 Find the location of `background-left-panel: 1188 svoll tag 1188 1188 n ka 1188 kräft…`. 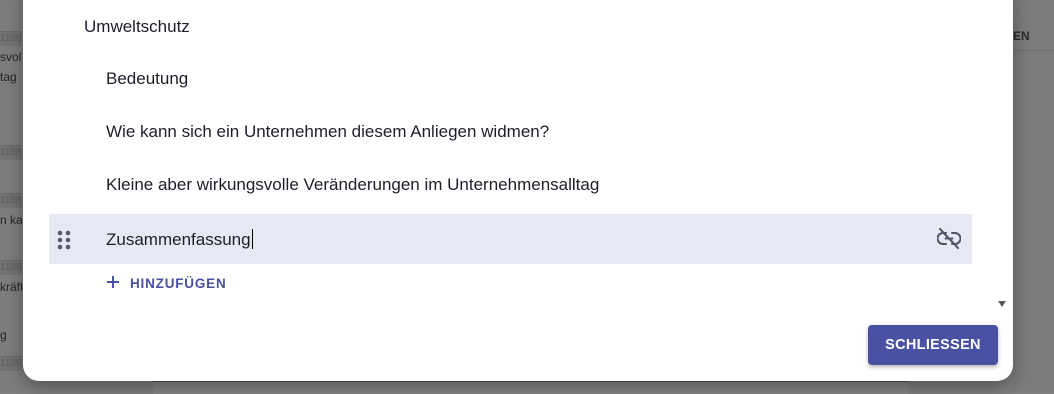

background-left-panel: 1188 svoll tag 1188 1188 n ka 1188 kräft… is located at coordinates (11, 196).